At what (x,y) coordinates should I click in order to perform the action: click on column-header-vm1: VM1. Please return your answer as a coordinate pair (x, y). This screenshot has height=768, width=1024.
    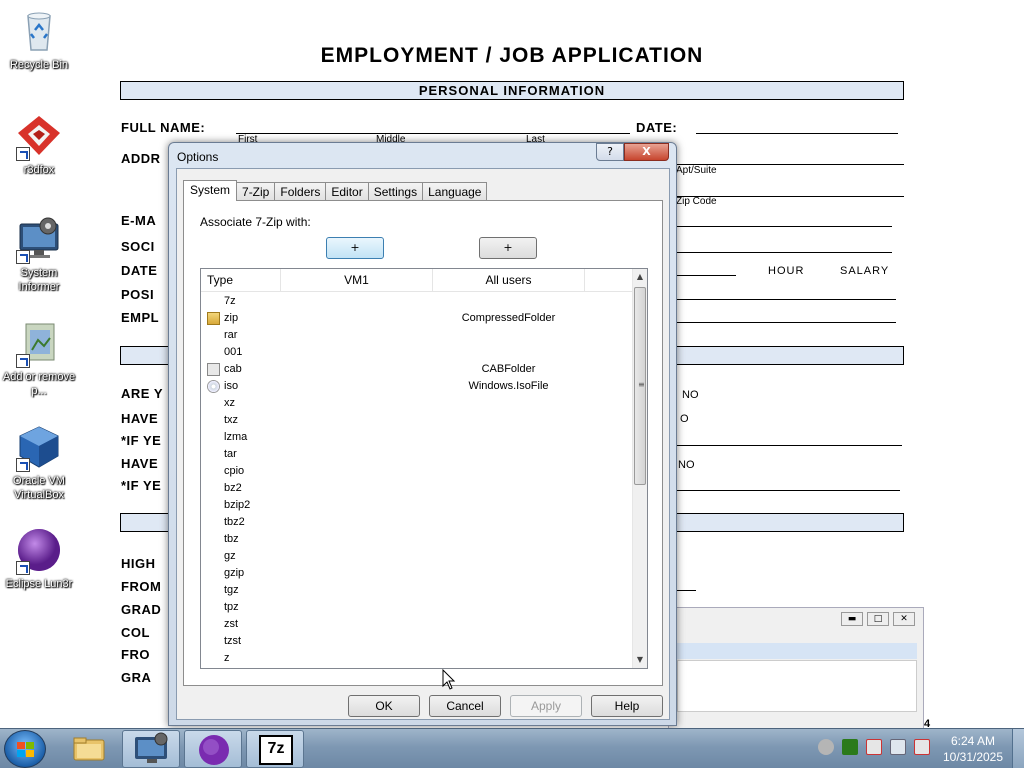
    Looking at the image, I should click on (357, 280).